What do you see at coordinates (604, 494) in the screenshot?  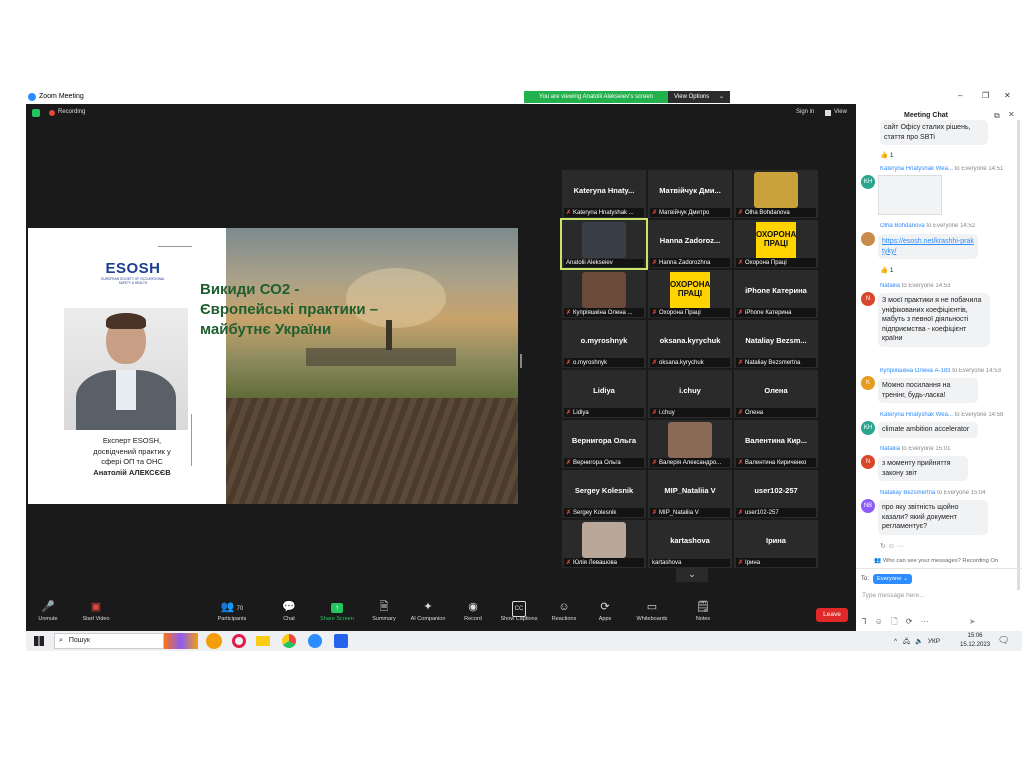 I see `participant-tile: Sergey Kolesnik ✗ Sergey Kolesnik` at bounding box center [604, 494].